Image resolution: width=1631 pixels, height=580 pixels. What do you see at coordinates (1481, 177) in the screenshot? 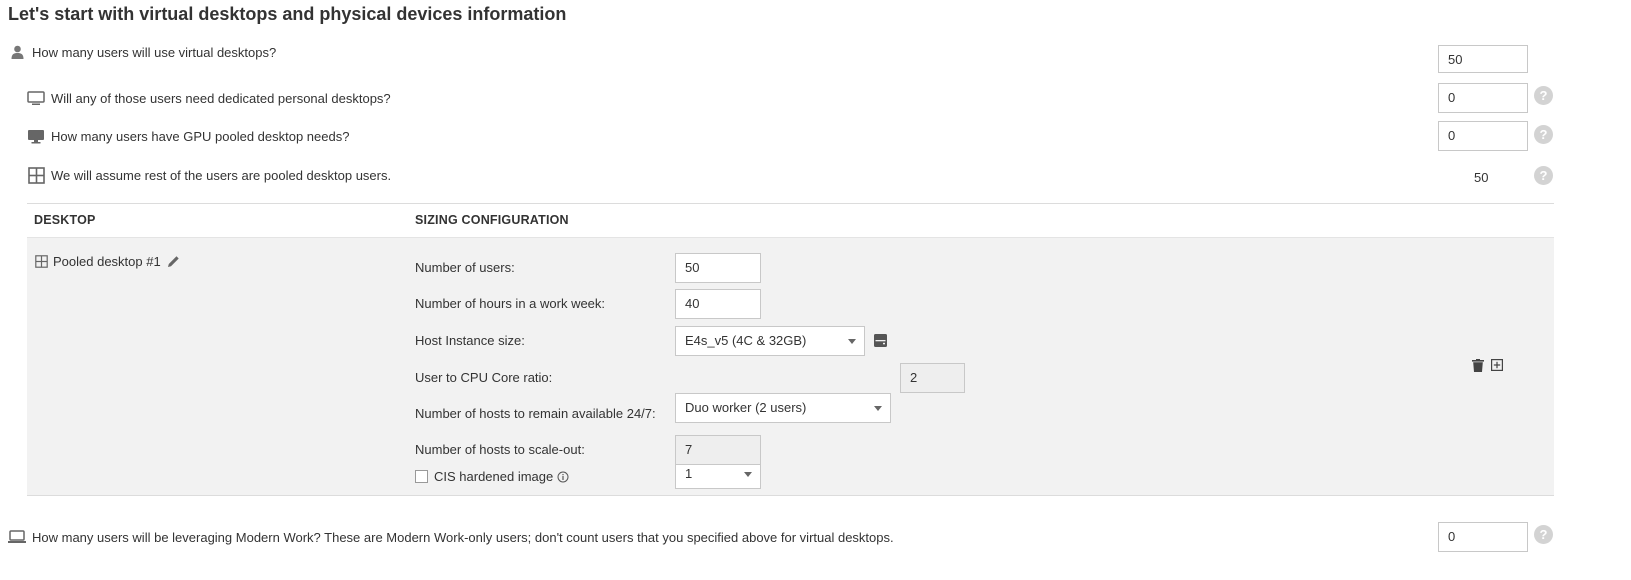
I see `pooled-users-value: 50` at bounding box center [1481, 177].